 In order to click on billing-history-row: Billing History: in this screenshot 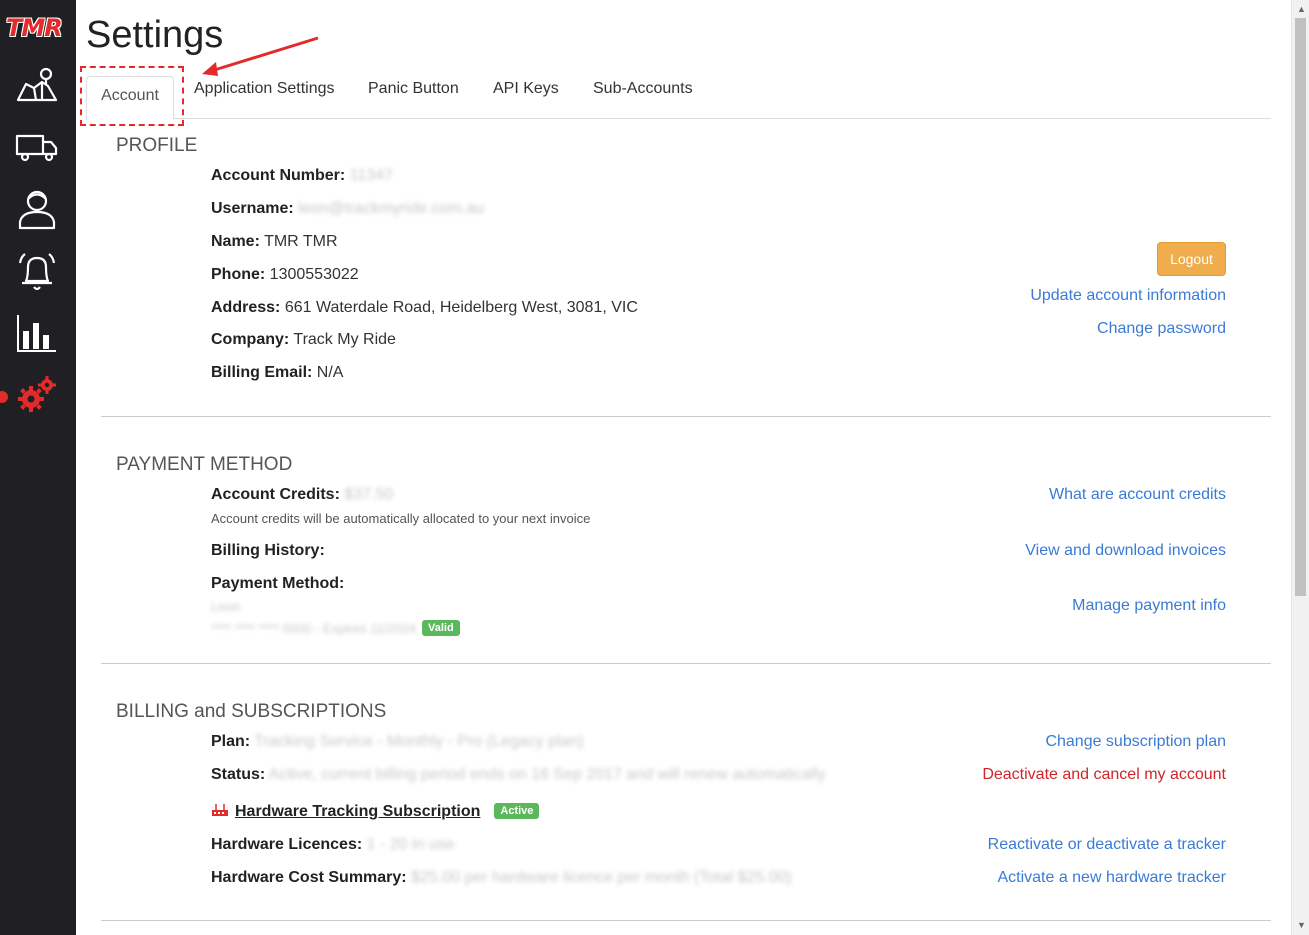, I will do `click(268, 550)`.